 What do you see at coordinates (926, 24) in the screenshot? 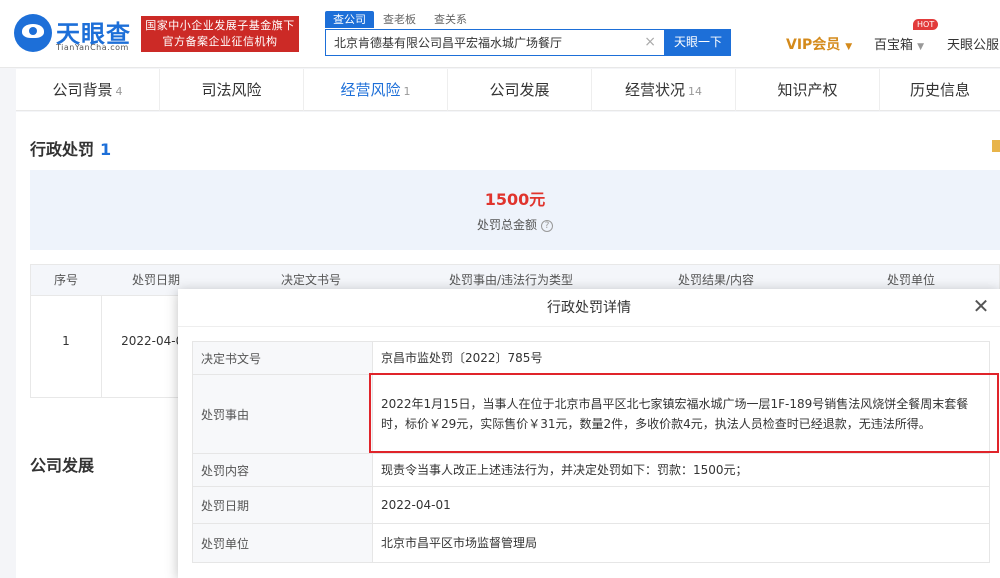
I see `hot-badge: HOT` at bounding box center [926, 24].